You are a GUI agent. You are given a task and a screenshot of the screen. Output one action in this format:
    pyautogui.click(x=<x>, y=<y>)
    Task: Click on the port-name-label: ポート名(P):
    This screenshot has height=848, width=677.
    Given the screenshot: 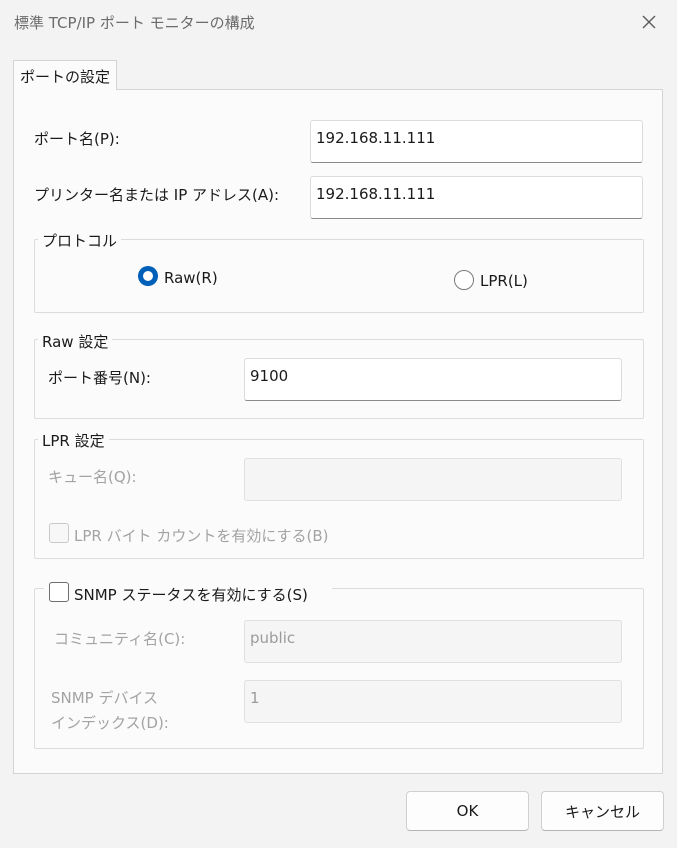 What is the action you would take?
    pyautogui.click(x=77, y=139)
    